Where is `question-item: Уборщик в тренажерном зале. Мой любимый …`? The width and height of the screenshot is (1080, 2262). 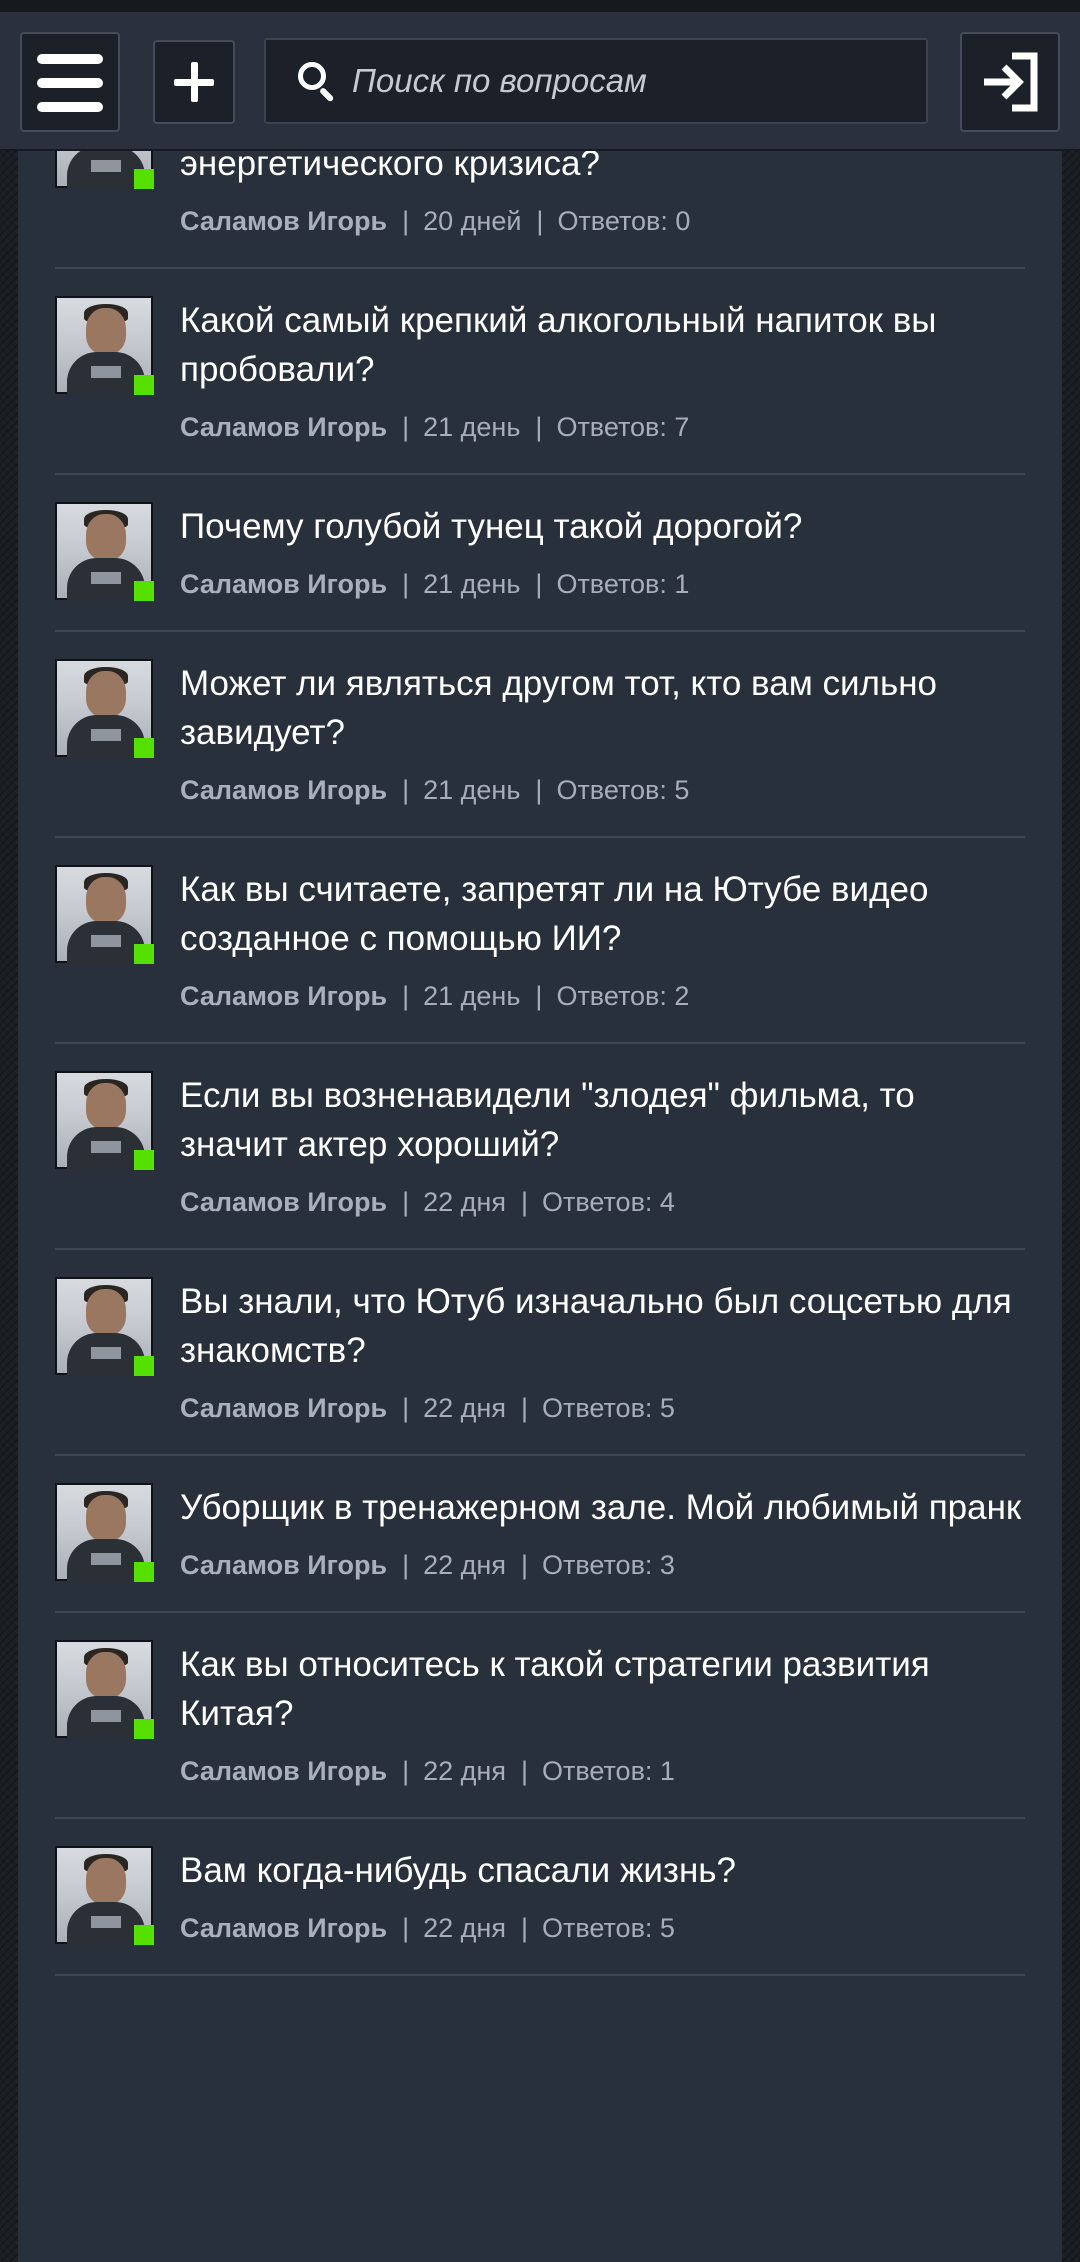 question-item: Уборщик в тренажерном зале. Мой любимый … is located at coordinates (540, 1534).